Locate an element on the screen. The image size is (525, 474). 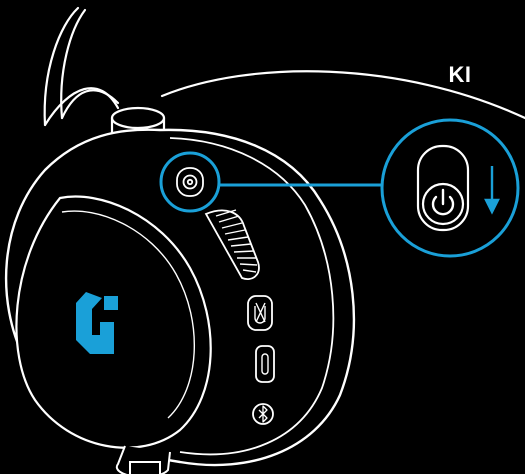
usb-c-port-icon is located at coordinates (265, 364).